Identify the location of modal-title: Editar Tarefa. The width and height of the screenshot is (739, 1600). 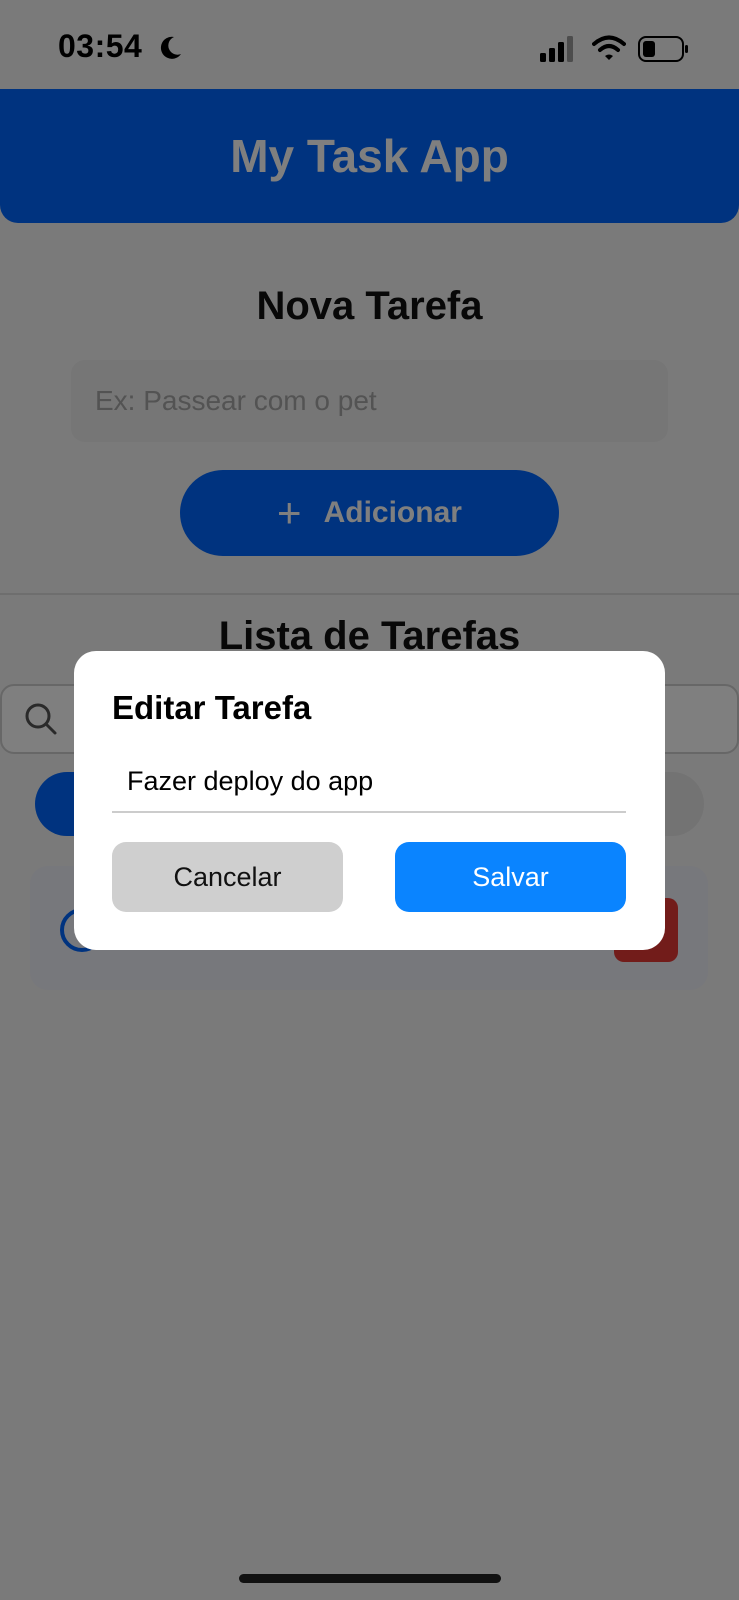
(212, 707).